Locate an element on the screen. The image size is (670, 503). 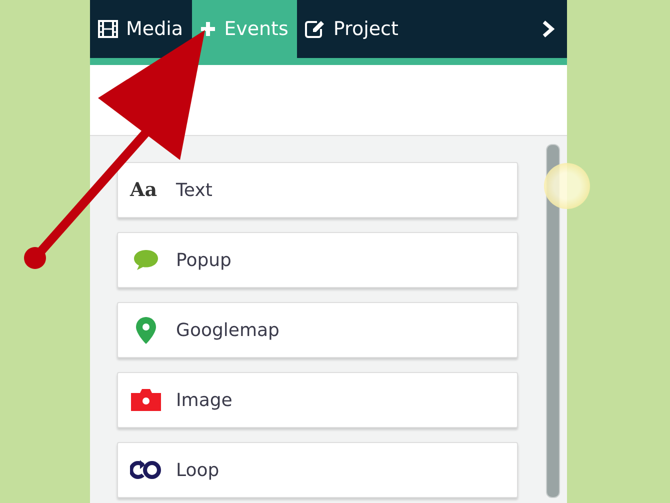
event-card: Popup is located at coordinates (317, 260).